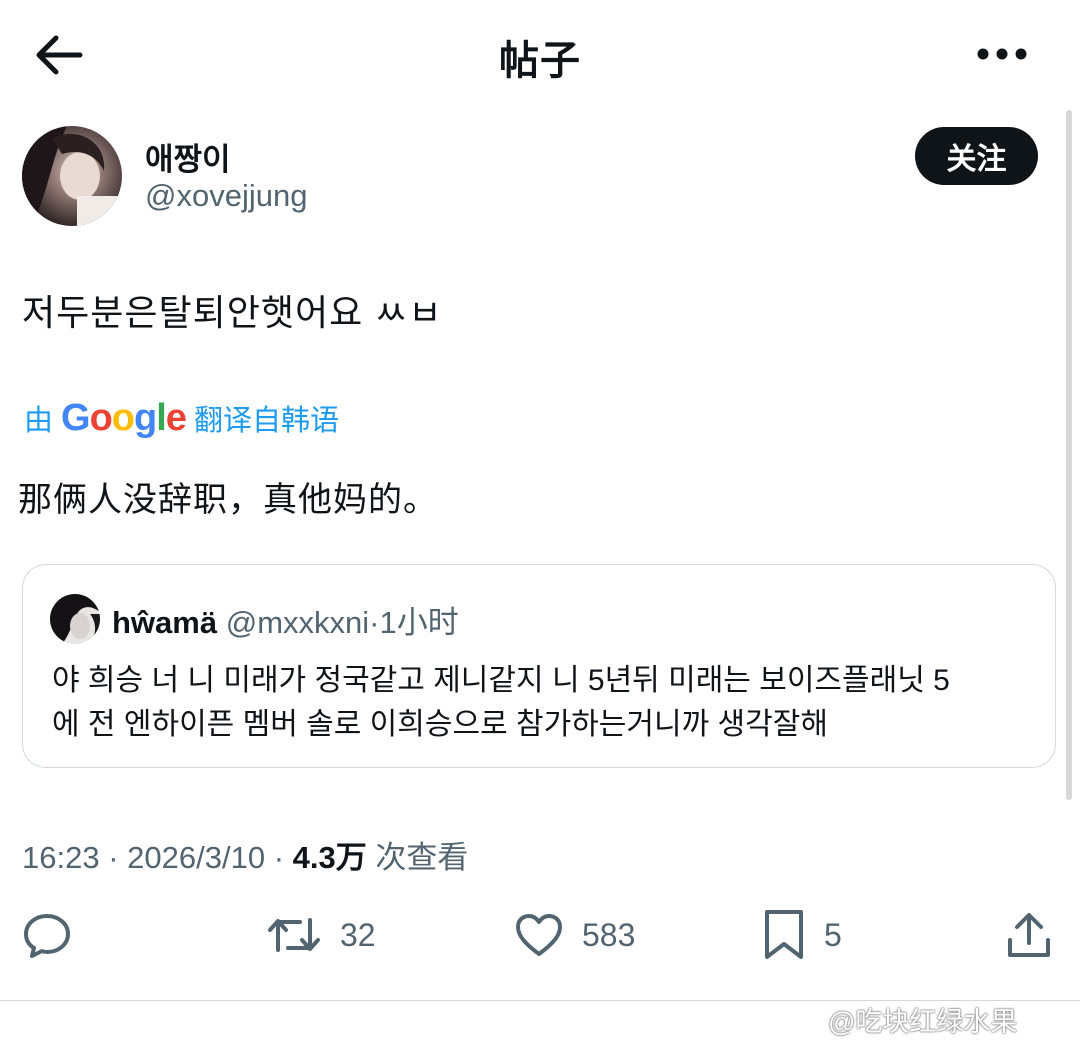  I want to click on translation-suffix: 翻译自韩语, so click(266, 421).